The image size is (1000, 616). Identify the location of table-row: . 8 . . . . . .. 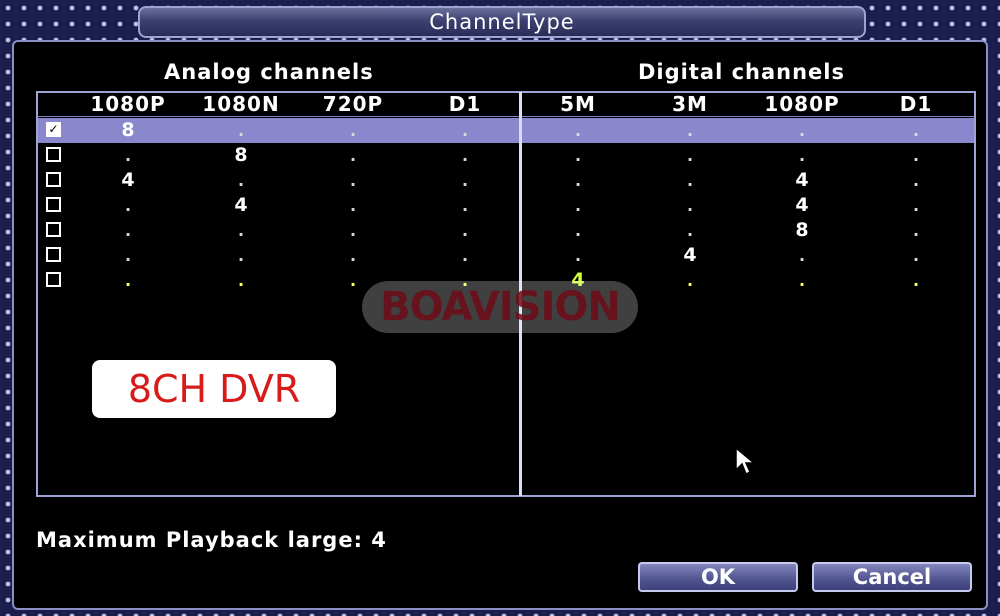
(506, 155).